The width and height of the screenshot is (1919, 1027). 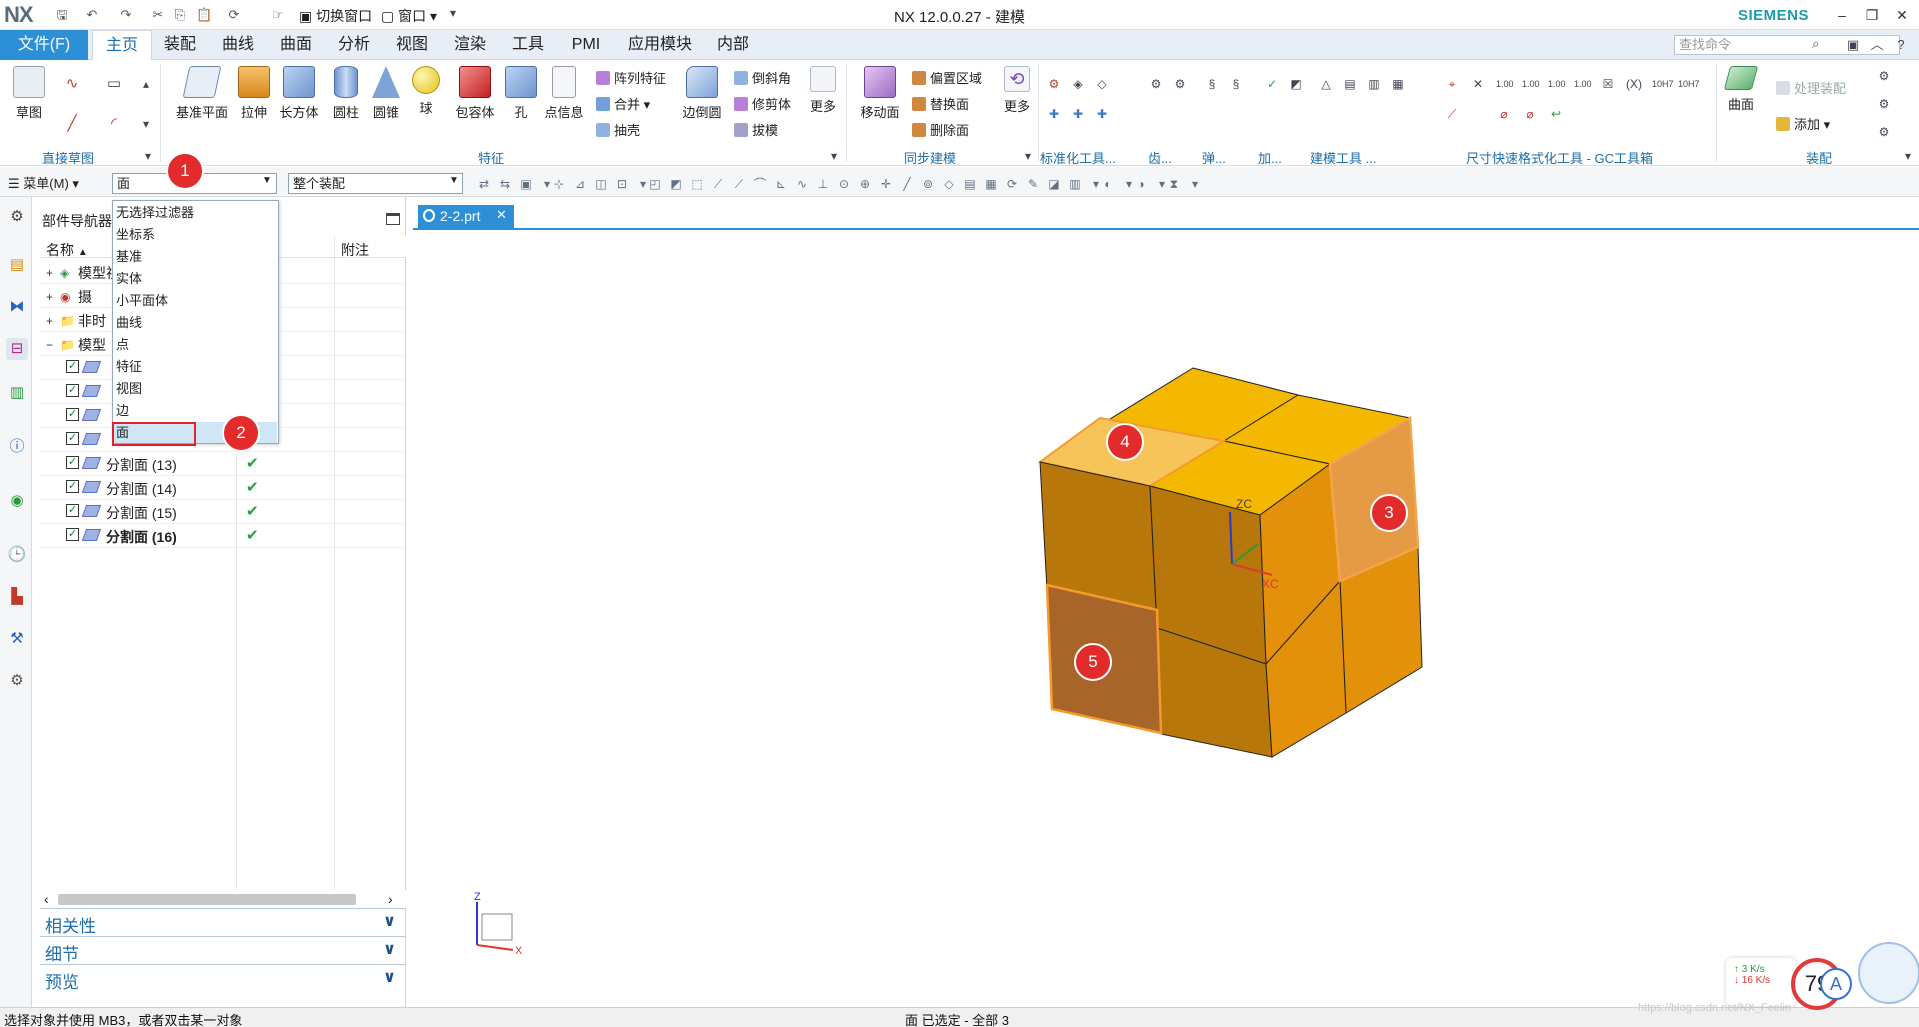 I want to click on selection-tool-16-icon: ⊾, so click(x=781, y=184).